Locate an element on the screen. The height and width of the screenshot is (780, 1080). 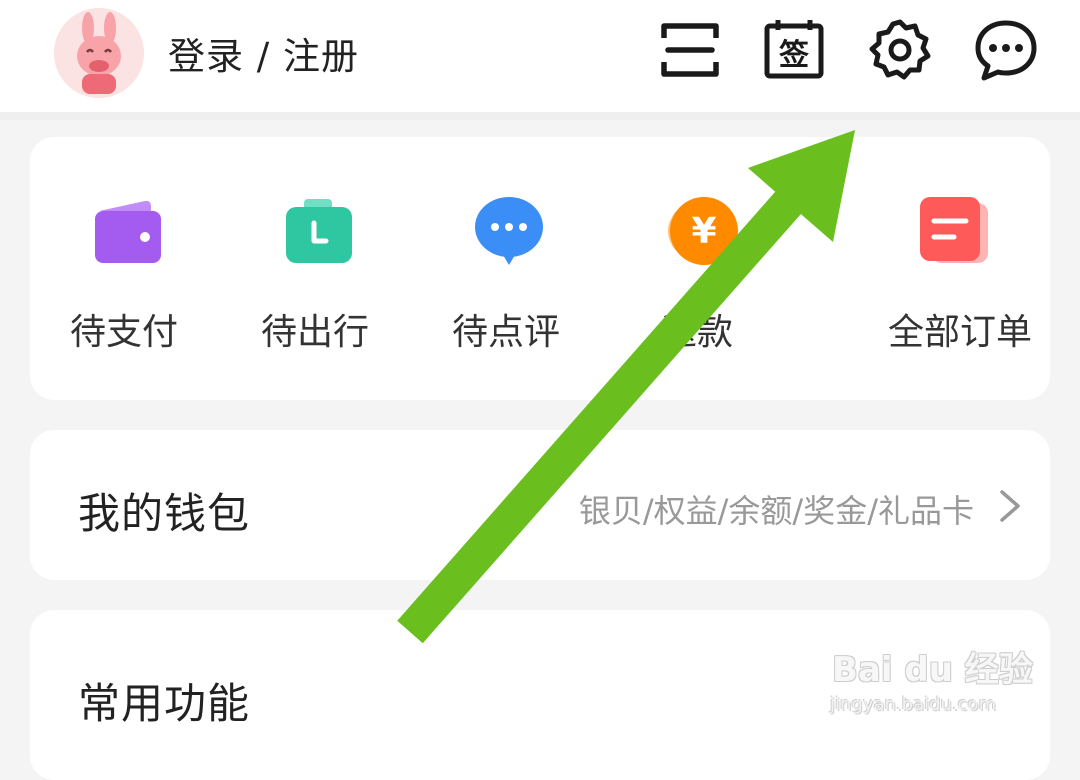
rabbit-avatar-icon is located at coordinates (99, 53).